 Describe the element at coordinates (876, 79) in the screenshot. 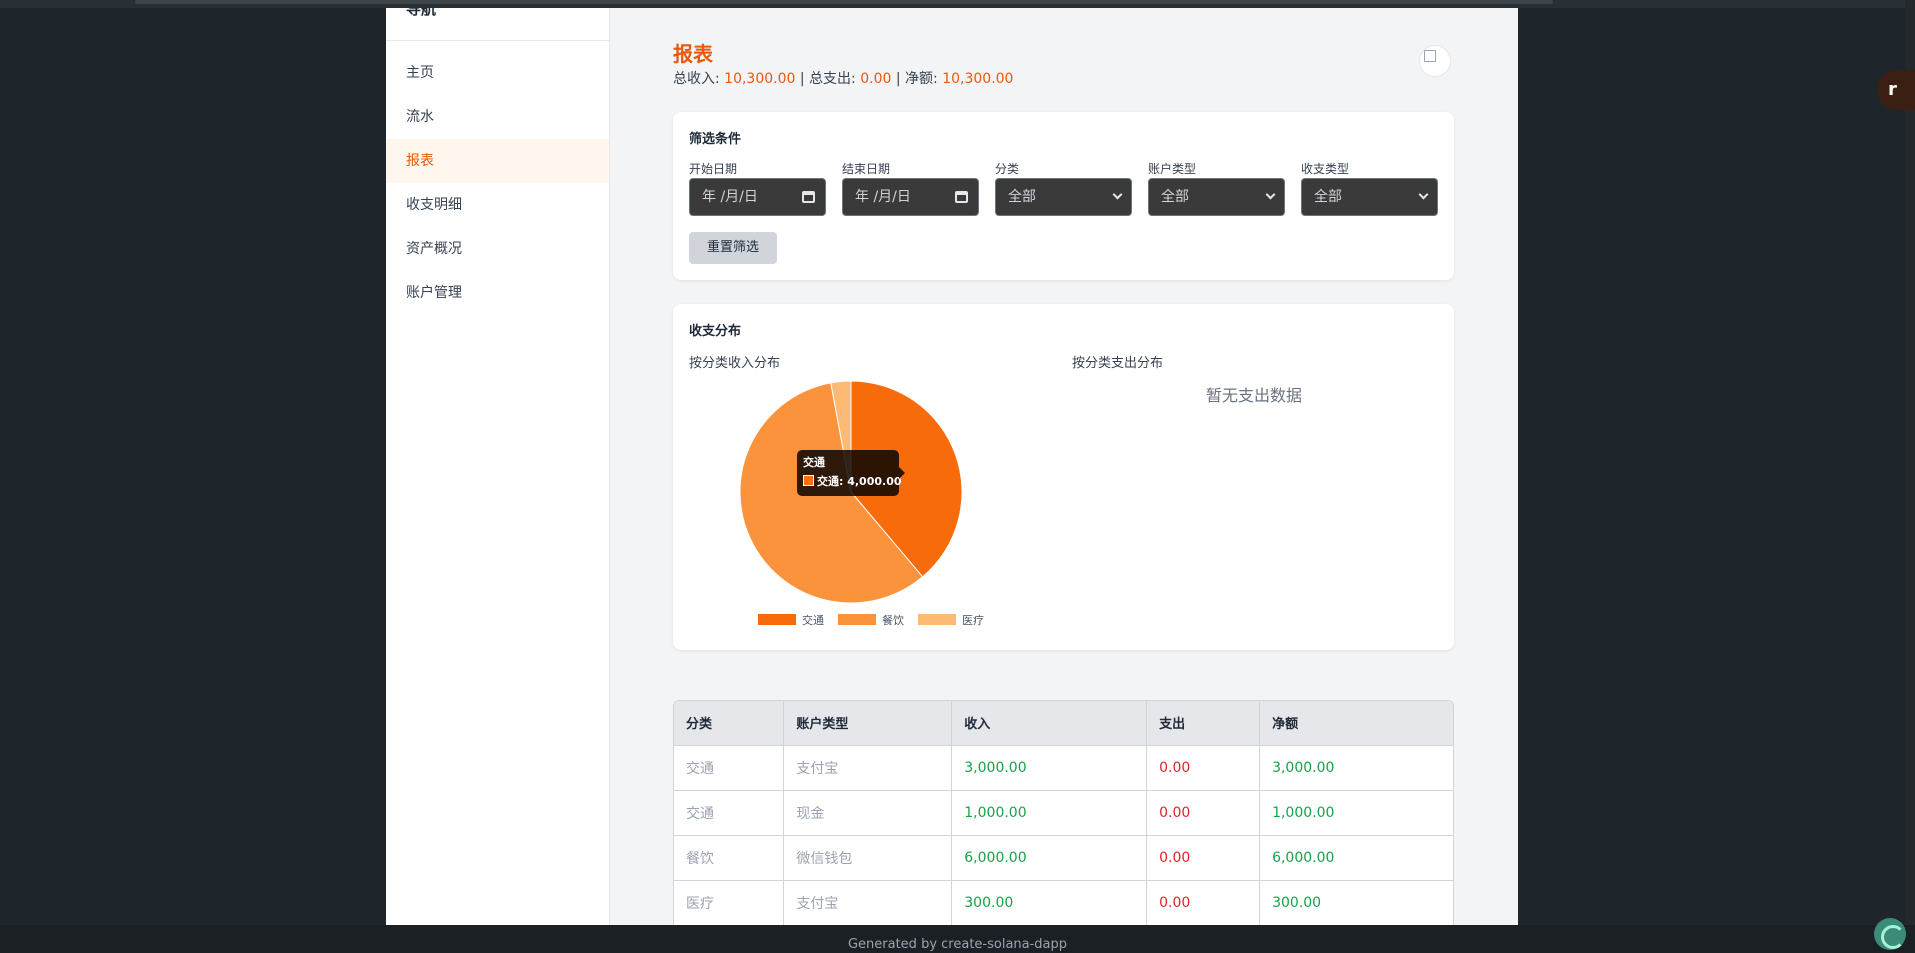

I see `expense-value: 0.00` at that location.